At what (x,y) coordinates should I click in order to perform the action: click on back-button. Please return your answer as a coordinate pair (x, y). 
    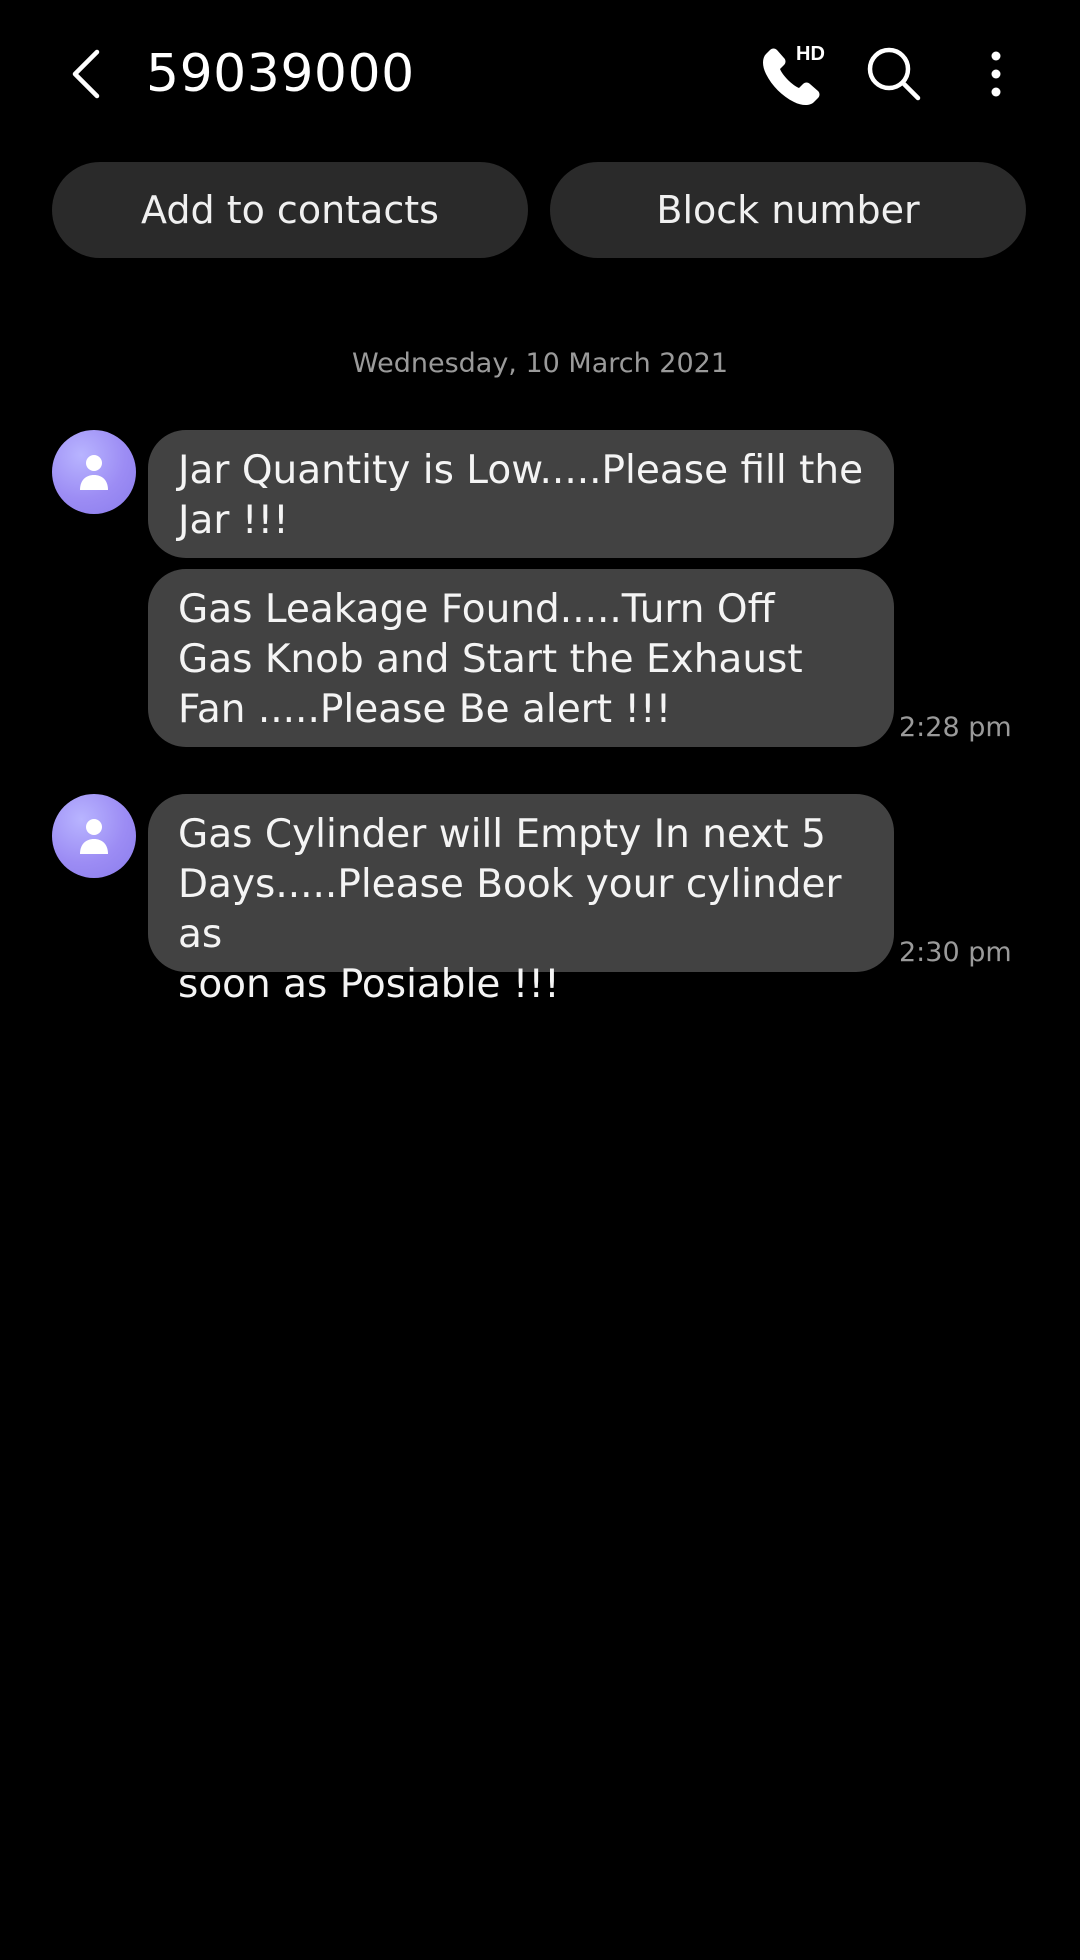
    Looking at the image, I should click on (86, 74).